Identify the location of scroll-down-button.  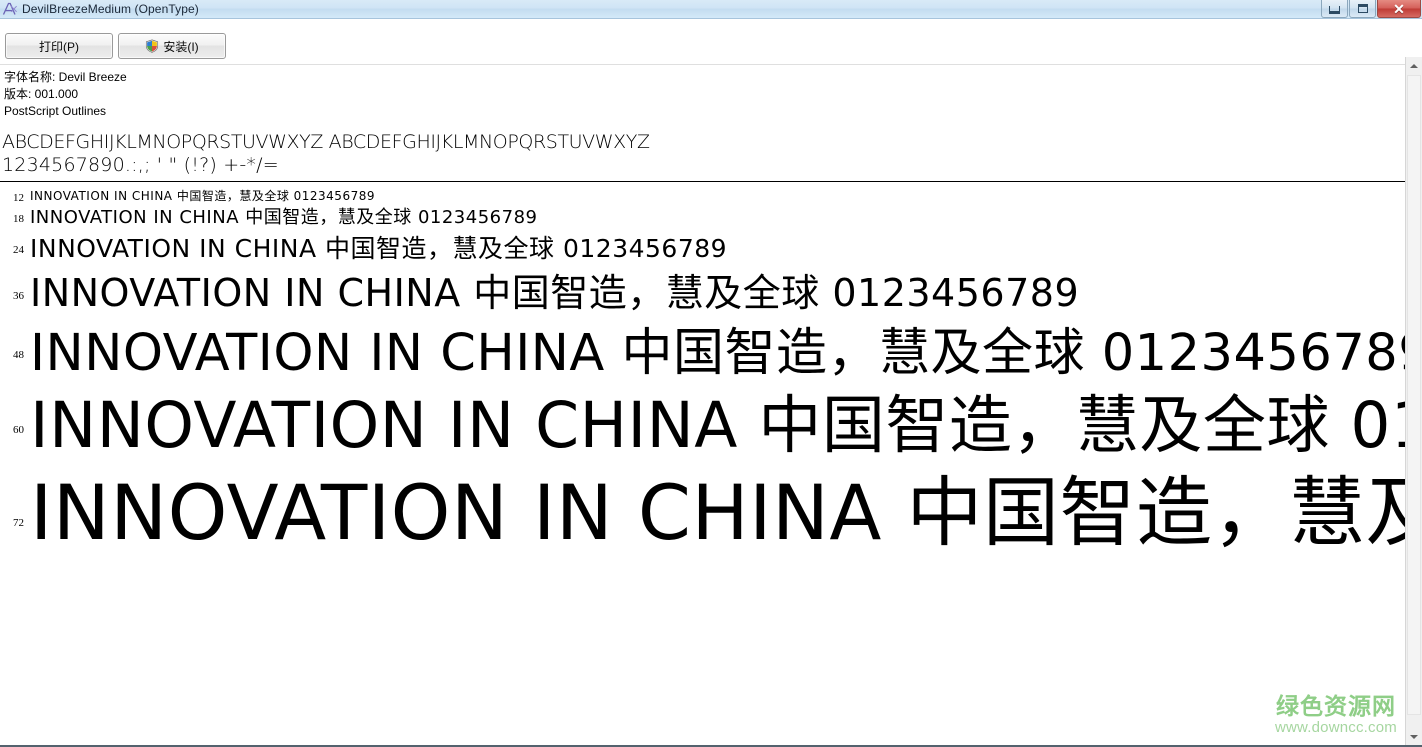
(1414, 736).